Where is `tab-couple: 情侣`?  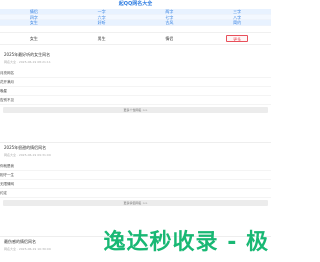 tab-couple: 情侣 is located at coordinates (169, 38).